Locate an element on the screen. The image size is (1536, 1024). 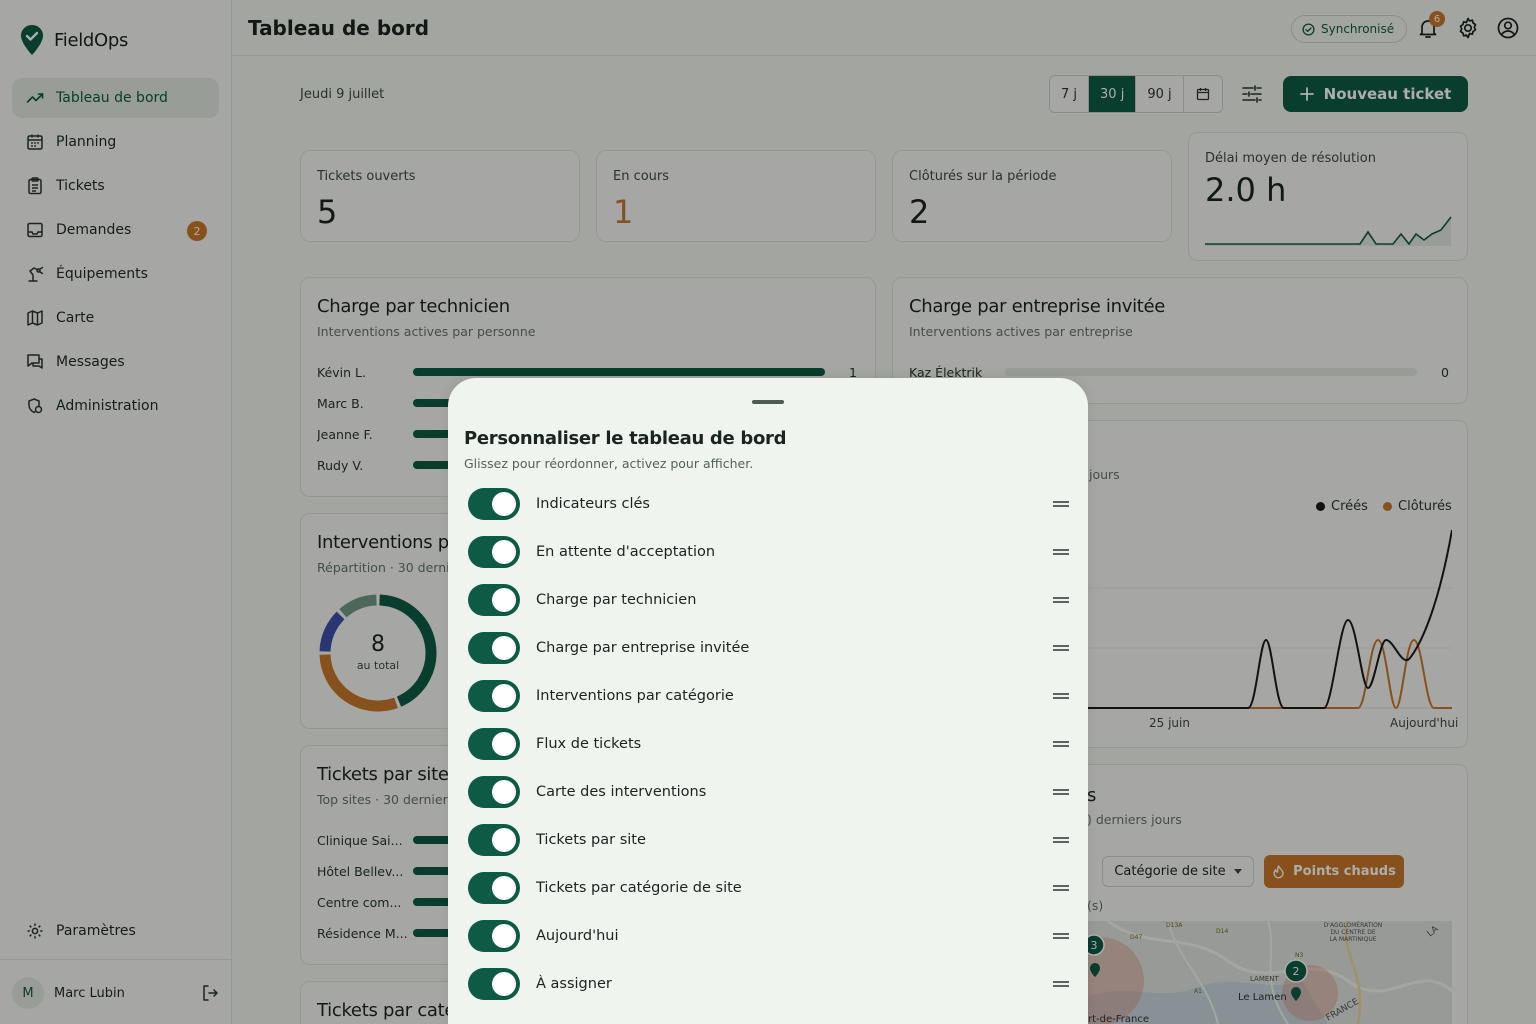
widget-label: À assigner is located at coordinates (574, 984).